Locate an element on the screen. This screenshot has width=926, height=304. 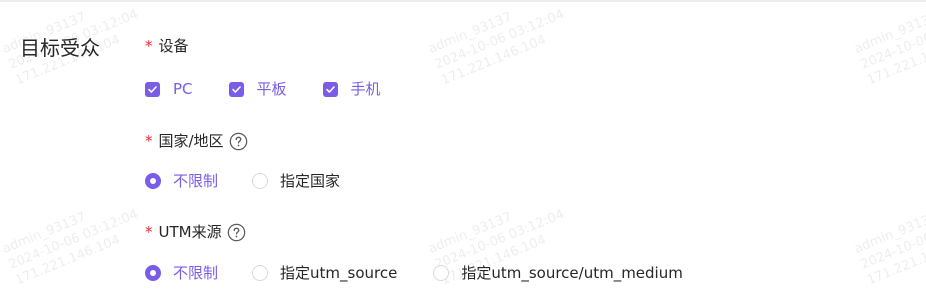
utm-label: * UTM来源 is located at coordinates (195, 232).